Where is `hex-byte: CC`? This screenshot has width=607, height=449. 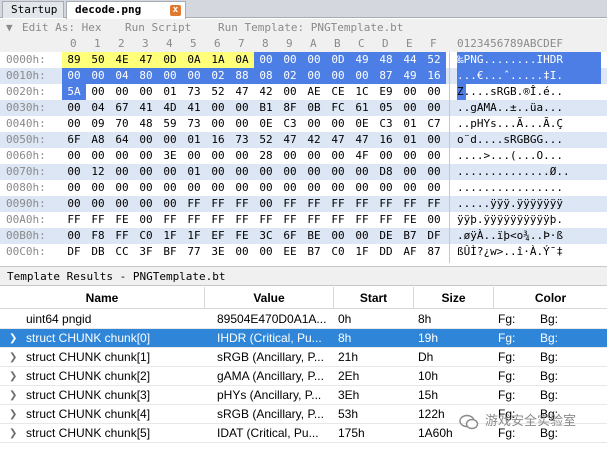
hex-byte: CC is located at coordinates (122, 252).